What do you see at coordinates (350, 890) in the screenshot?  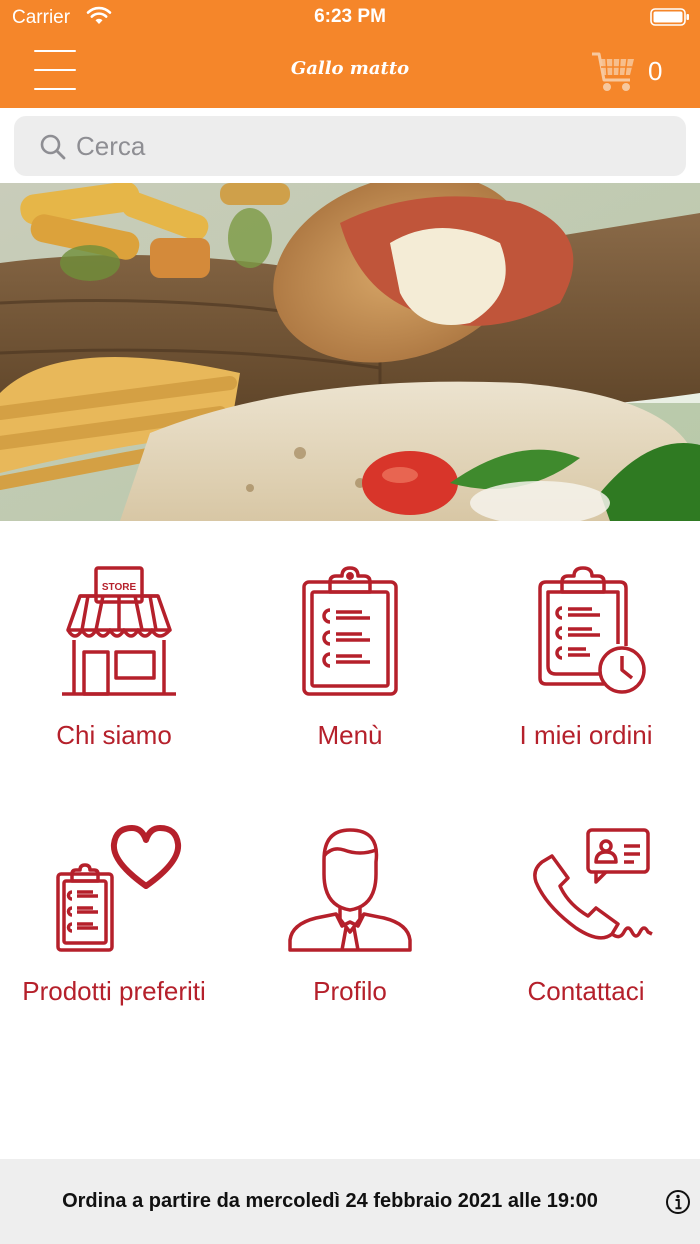 I see `person-icon` at bounding box center [350, 890].